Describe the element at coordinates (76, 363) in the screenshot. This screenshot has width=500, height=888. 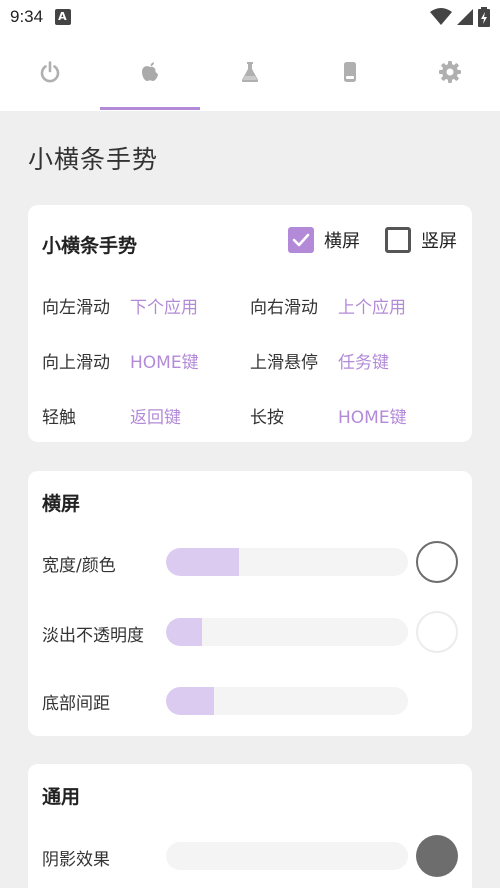
I see `gesture-swipe-up-label: 向上滑动` at that location.